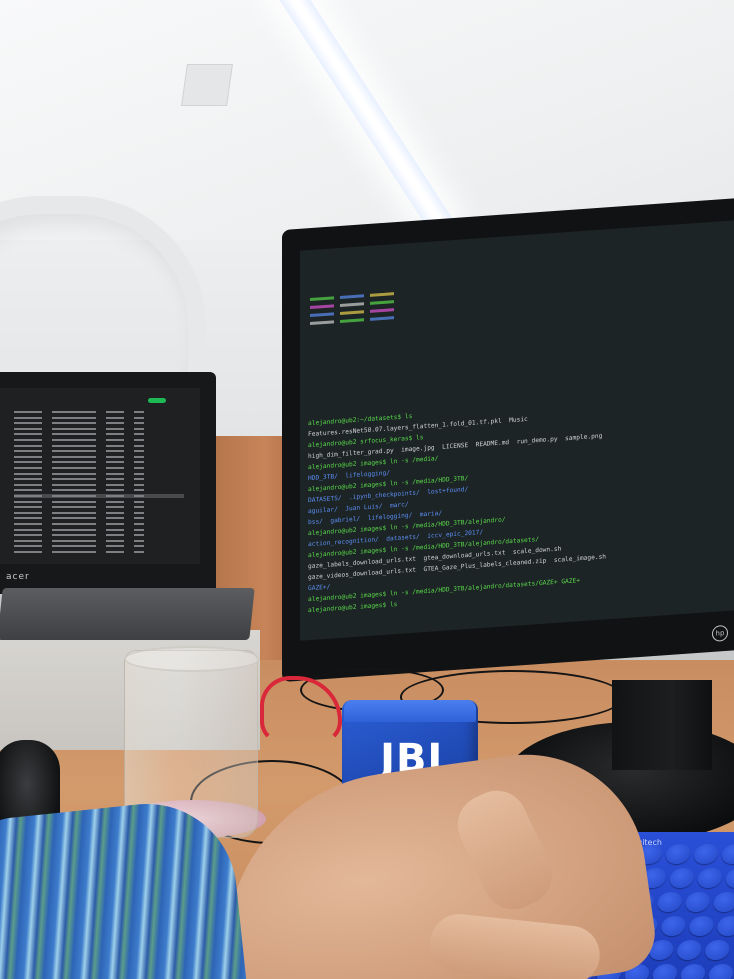 The height and width of the screenshot is (979, 734). I want to click on laptop-brand-logo: acer, so click(18, 577).